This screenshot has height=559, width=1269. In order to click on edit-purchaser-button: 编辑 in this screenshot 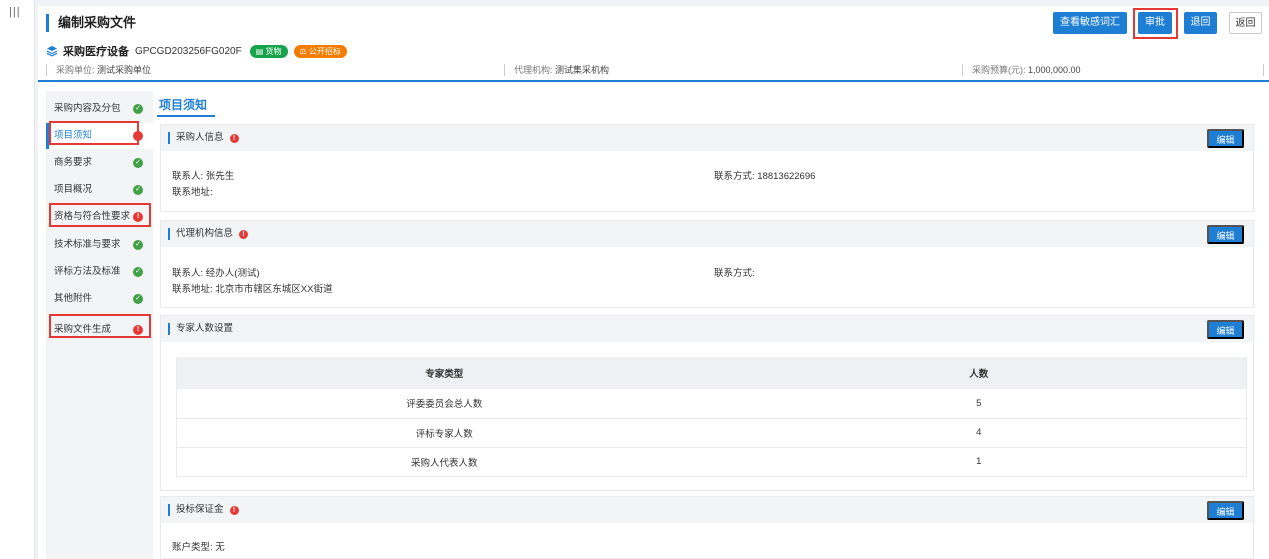, I will do `click(1225, 138)`.